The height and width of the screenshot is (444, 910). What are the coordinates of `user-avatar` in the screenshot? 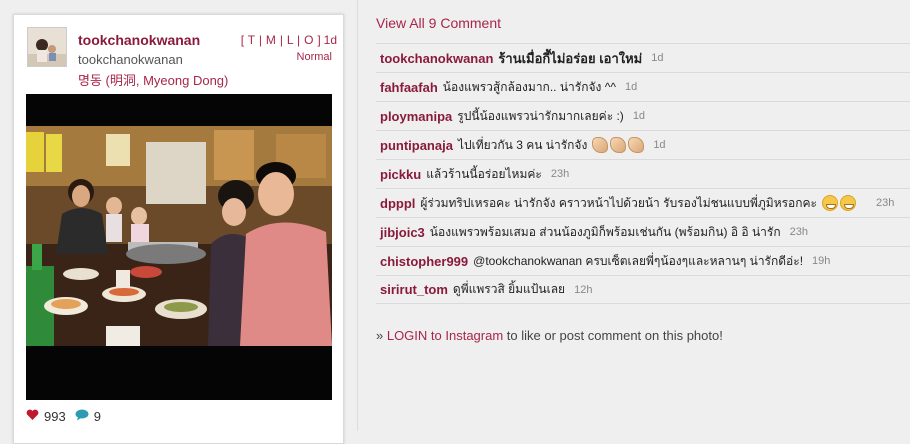 It's located at (47, 47).